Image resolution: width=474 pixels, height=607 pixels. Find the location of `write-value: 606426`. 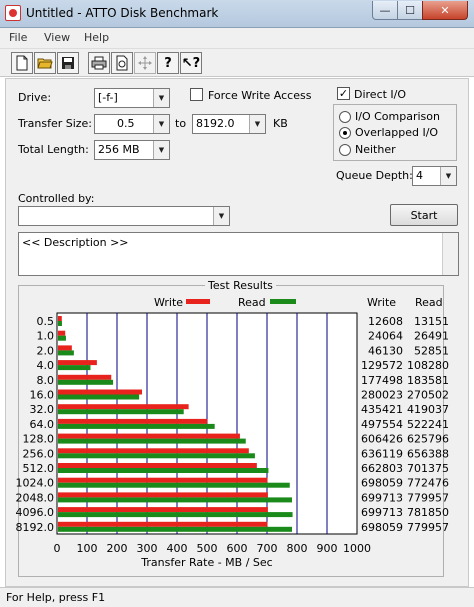

write-value: 606426 is located at coordinates (382, 439).